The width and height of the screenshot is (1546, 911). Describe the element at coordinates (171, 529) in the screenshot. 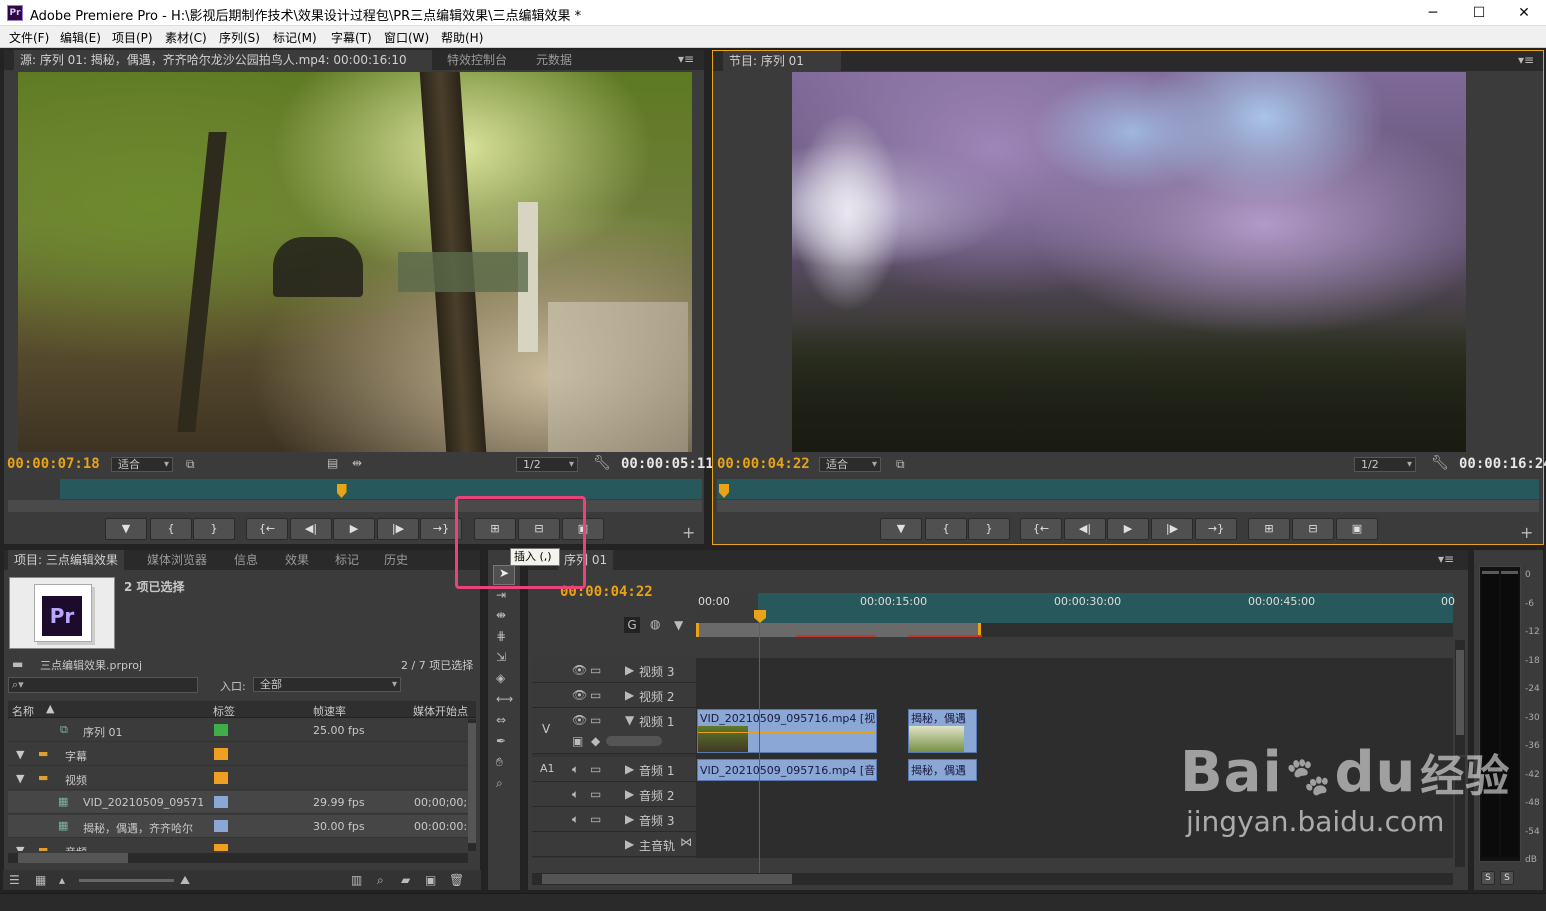

I see `source-mark-in-button: {` at that location.